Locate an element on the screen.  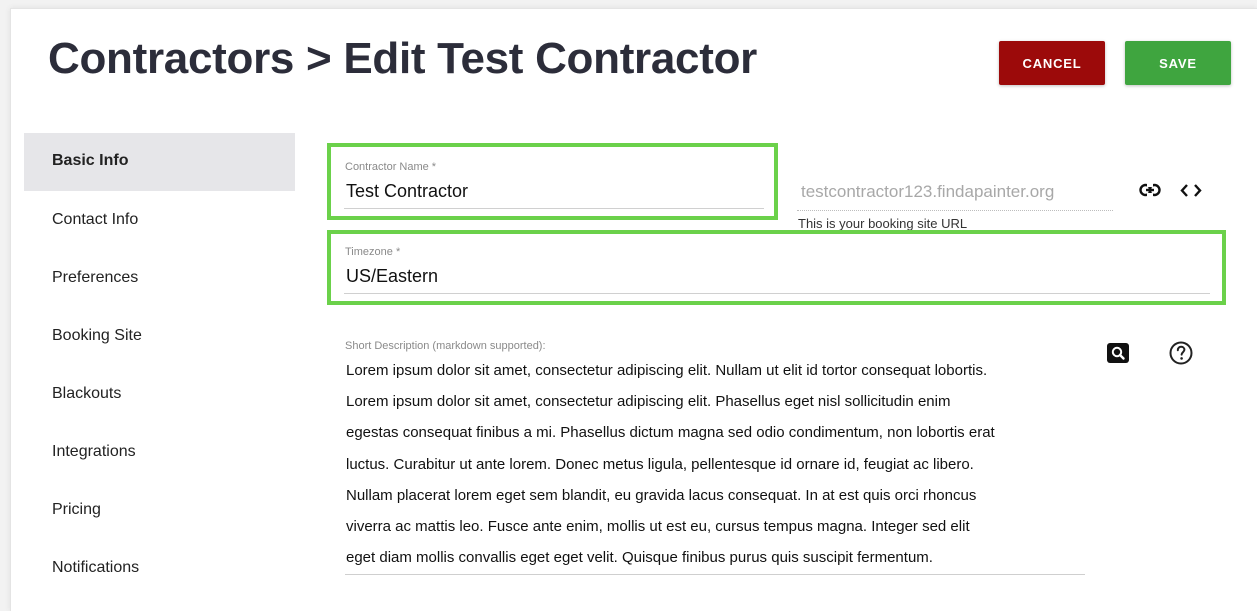
timezone-label: Timezone * is located at coordinates (373, 252).